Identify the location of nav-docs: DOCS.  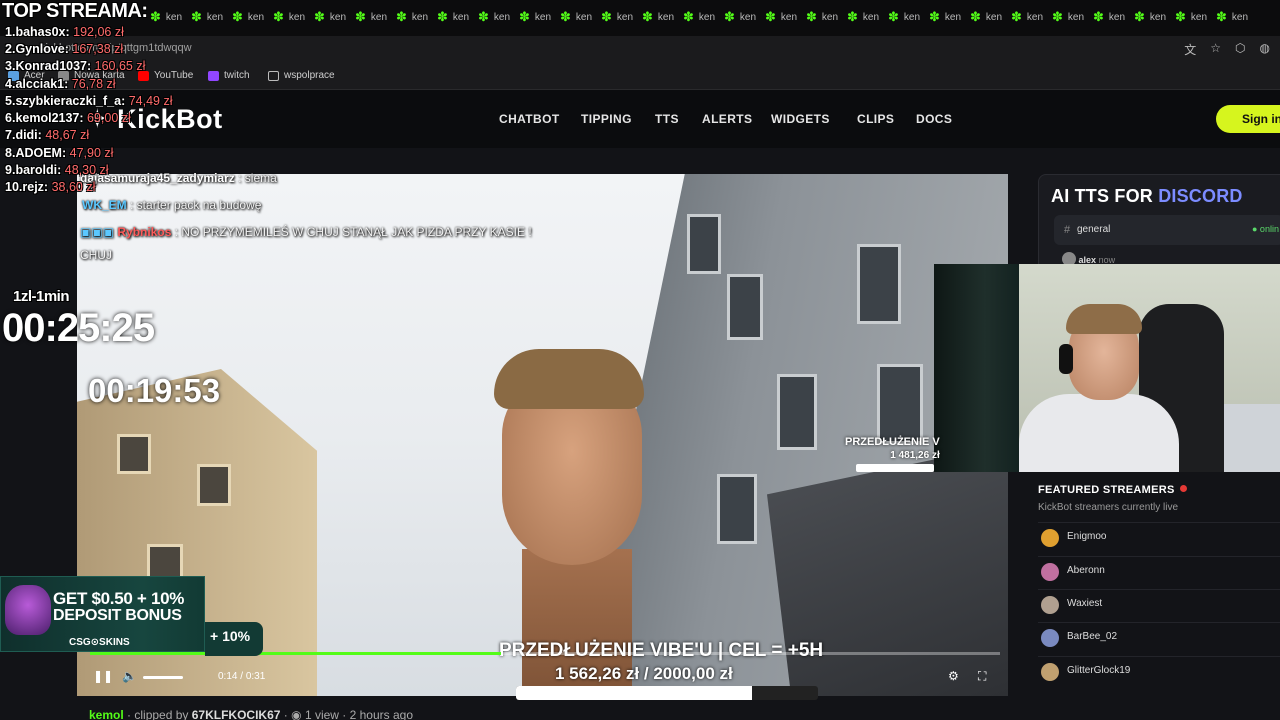
(936, 119).